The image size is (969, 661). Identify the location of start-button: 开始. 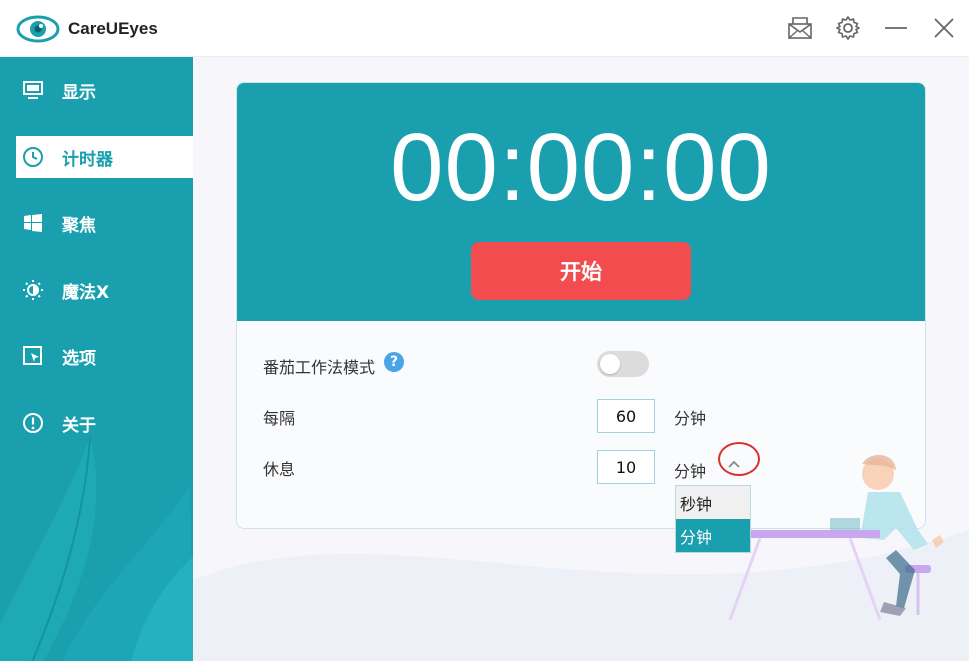
(581, 271).